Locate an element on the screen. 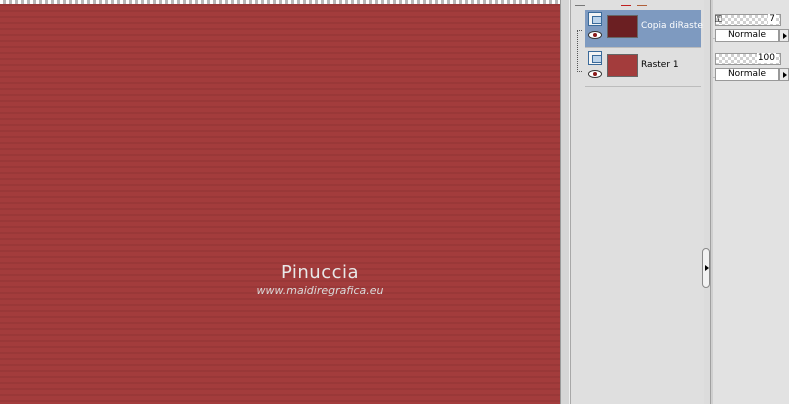 The height and width of the screenshot is (404, 789). layer-properties-copia-diraster: 7 ⚿ Normale is located at coordinates (751, 21).